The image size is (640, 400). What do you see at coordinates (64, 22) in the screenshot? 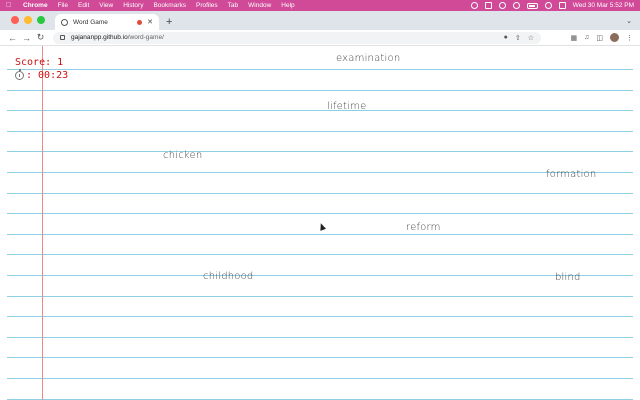
I see `globe-icon` at bounding box center [64, 22].